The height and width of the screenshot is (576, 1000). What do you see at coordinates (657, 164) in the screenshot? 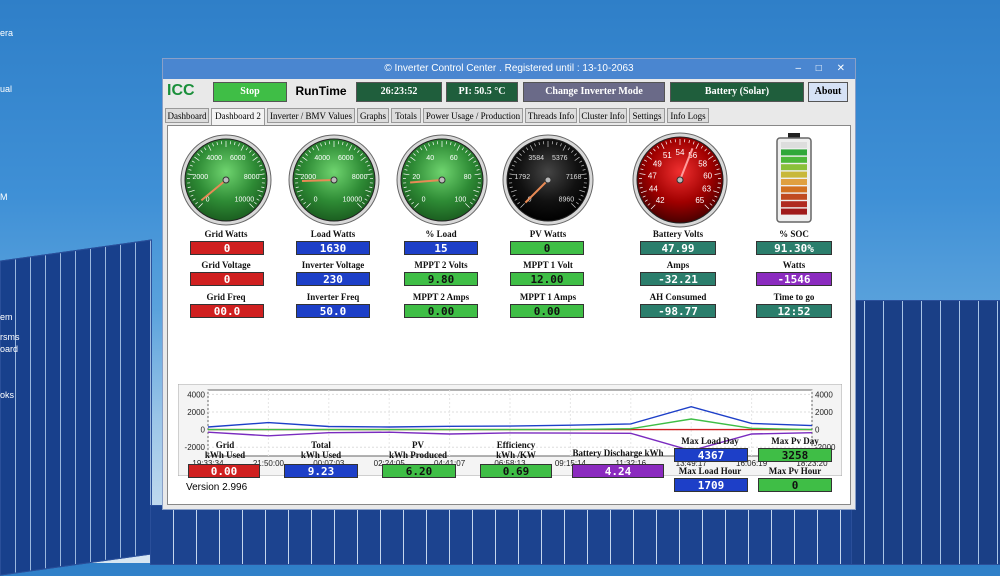
I see `gauge-label: 49` at bounding box center [657, 164].